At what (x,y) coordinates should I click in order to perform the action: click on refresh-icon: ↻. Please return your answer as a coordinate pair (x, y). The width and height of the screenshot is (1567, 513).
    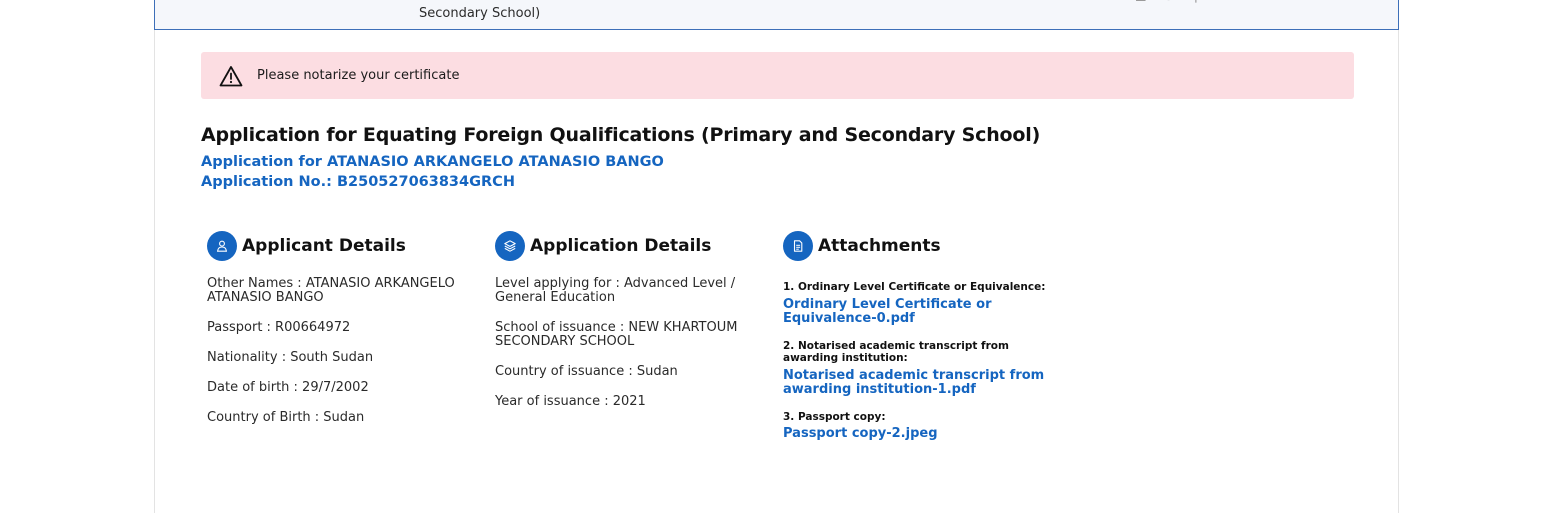
    Looking at the image, I should click on (1171, 2).